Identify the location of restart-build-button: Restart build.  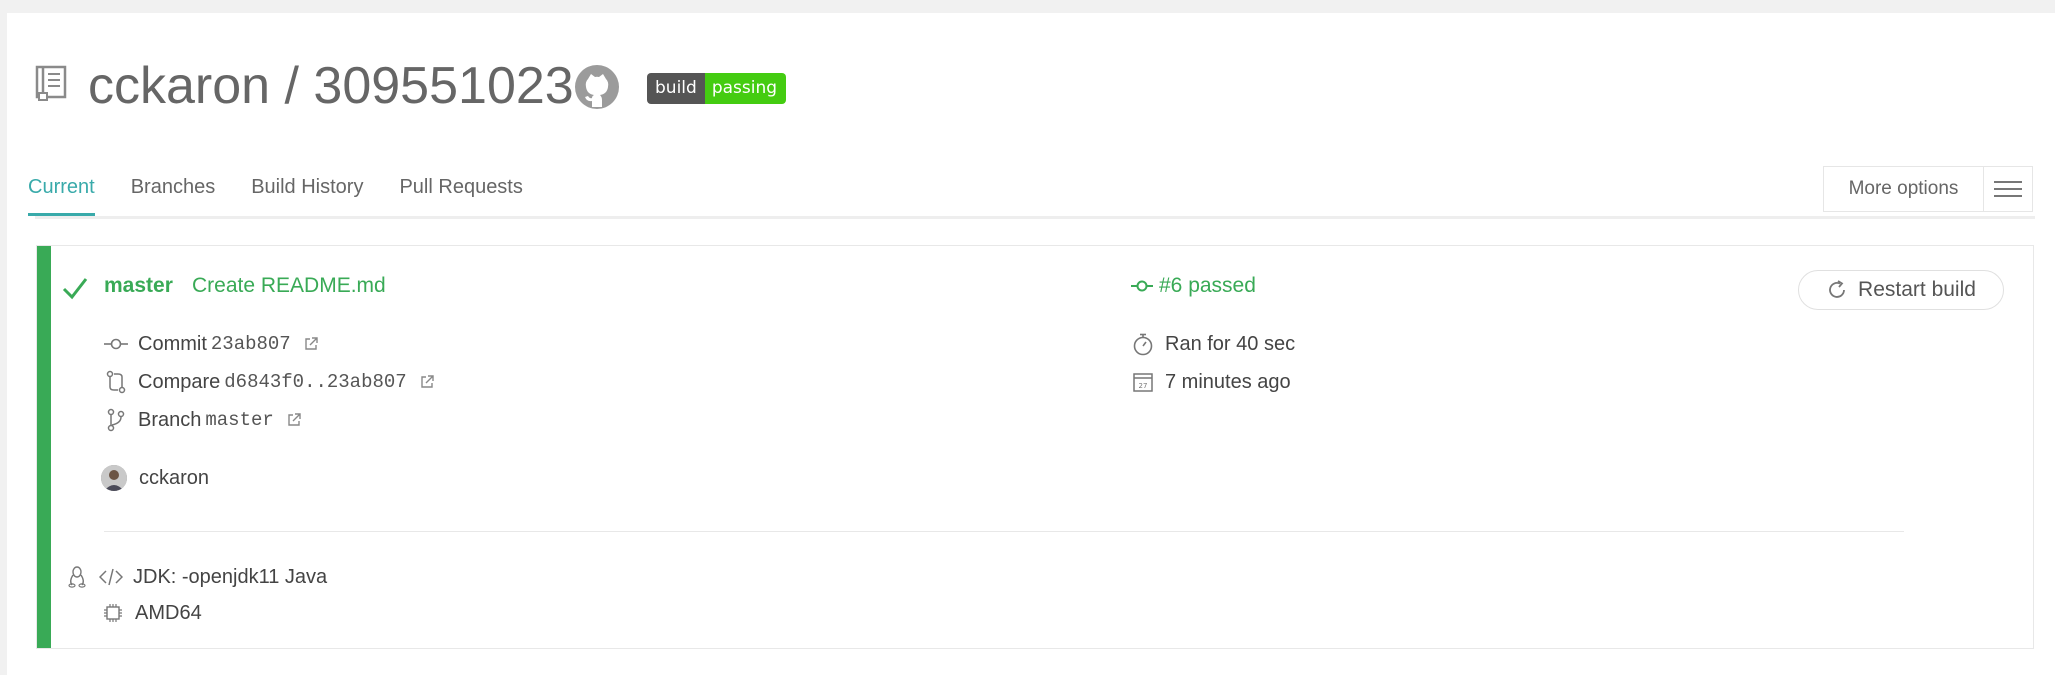
(1901, 290).